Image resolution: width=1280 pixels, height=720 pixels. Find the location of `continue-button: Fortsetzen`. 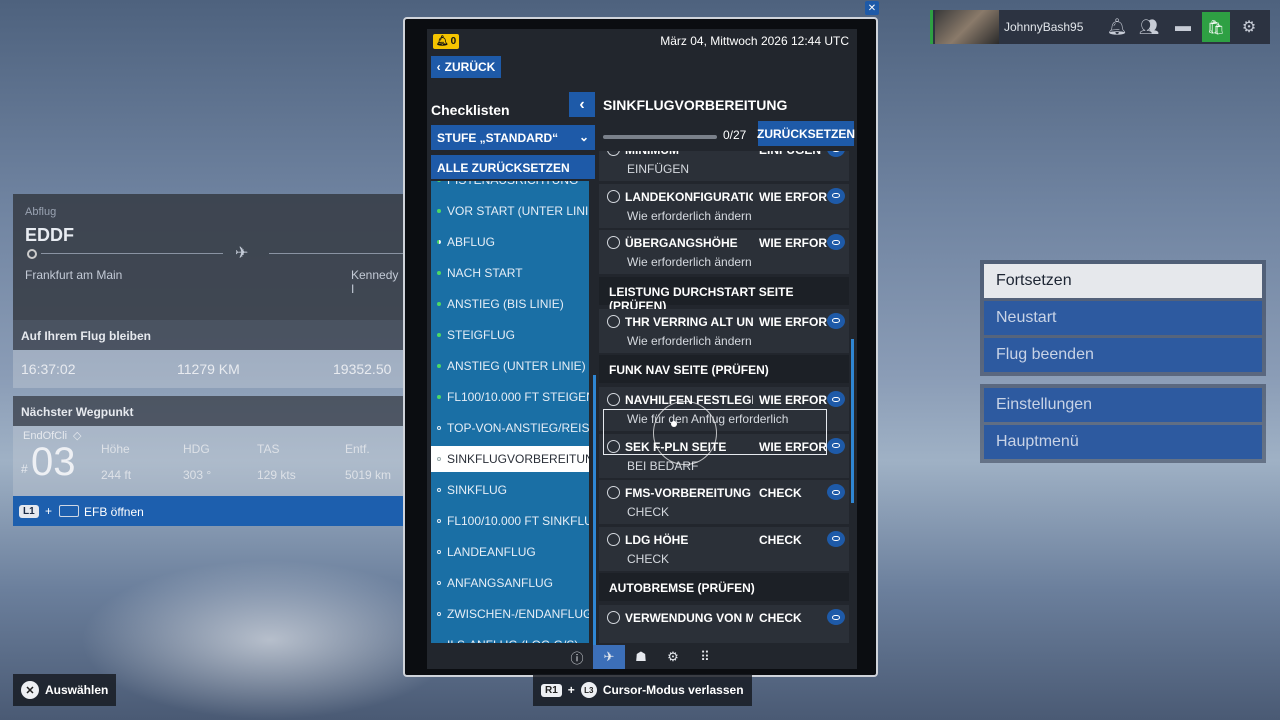

continue-button: Fortsetzen is located at coordinates (1123, 281).